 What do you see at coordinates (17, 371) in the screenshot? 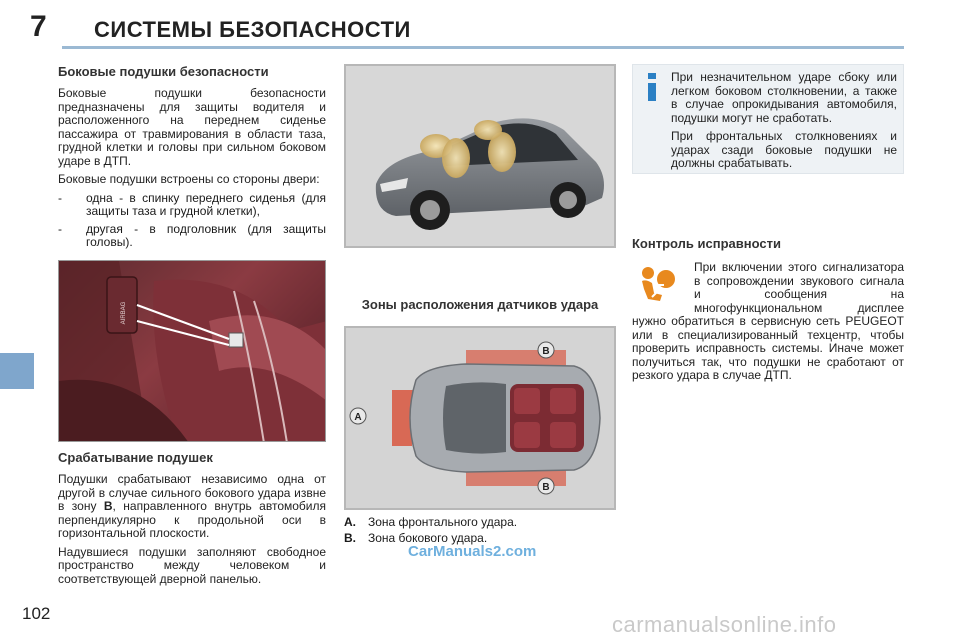
I see `chapter-side-tab` at bounding box center [17, 371].